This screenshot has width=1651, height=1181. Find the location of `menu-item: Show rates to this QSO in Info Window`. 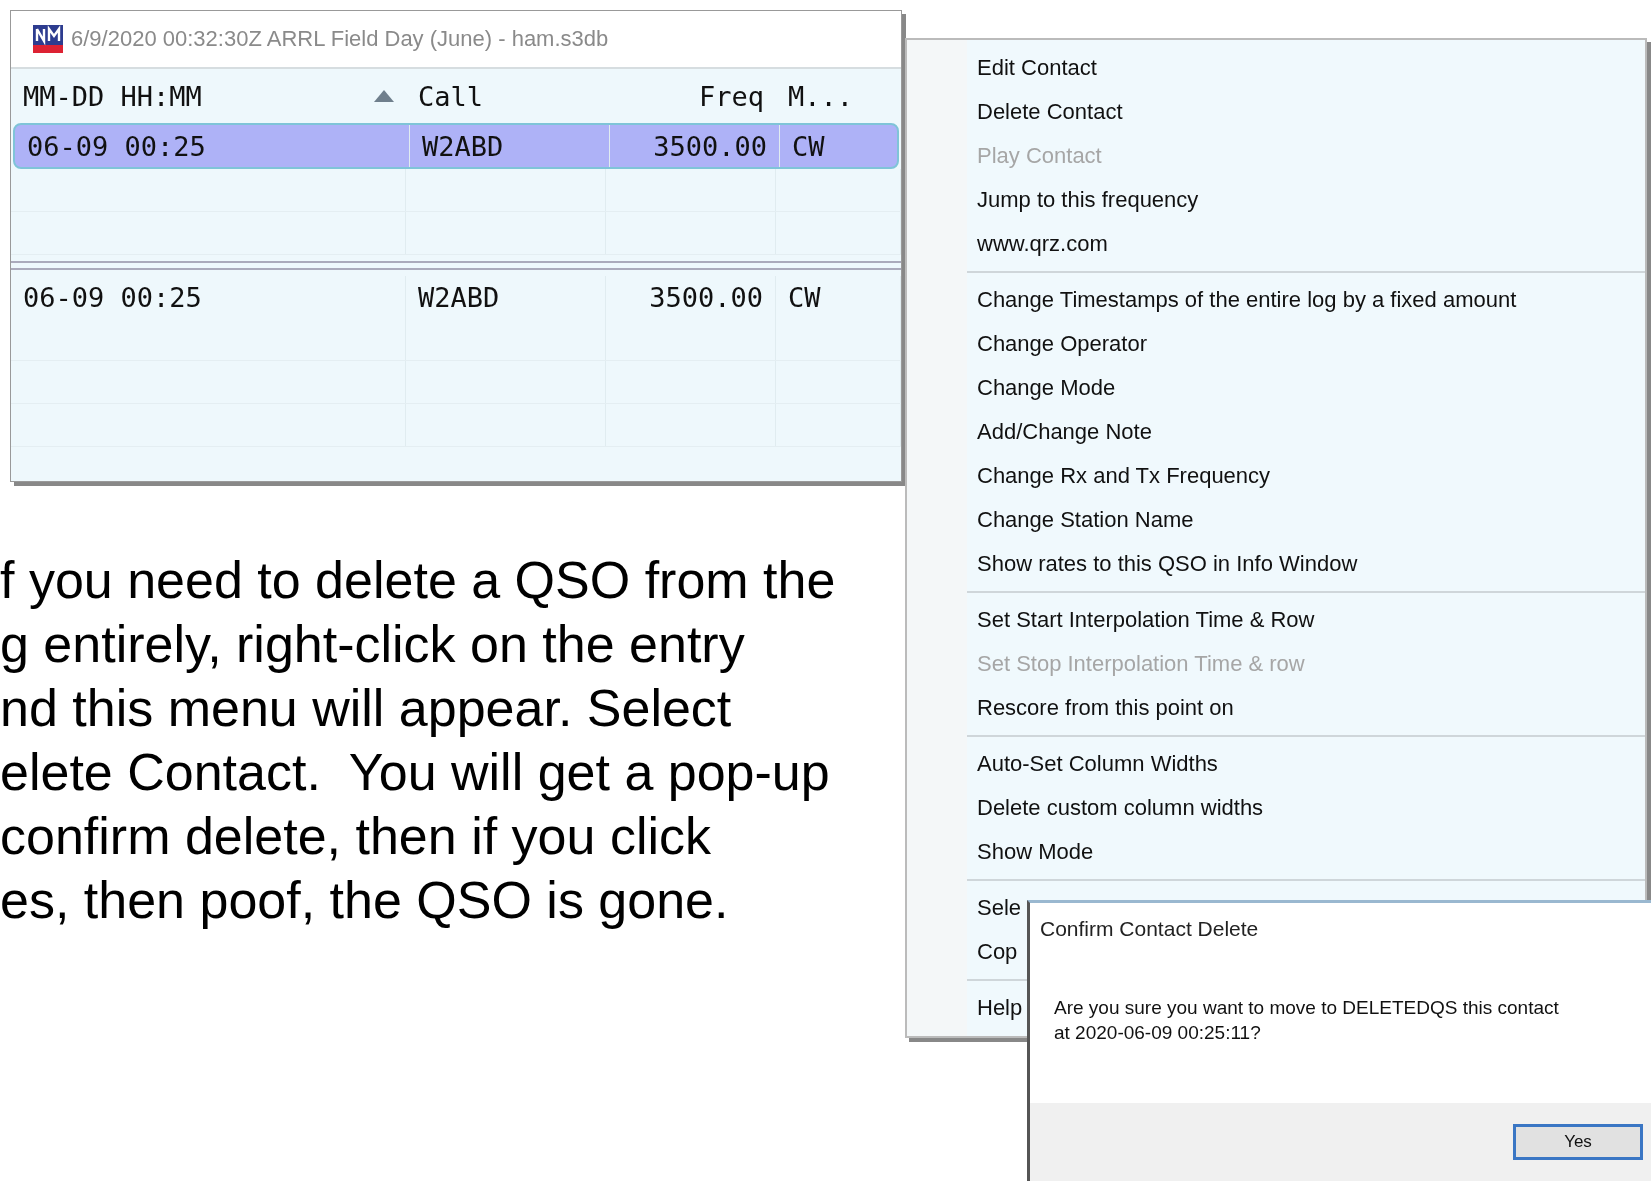

menu-item: Show rates to this QSO in Info Window is located at coordinates (1276, 564).